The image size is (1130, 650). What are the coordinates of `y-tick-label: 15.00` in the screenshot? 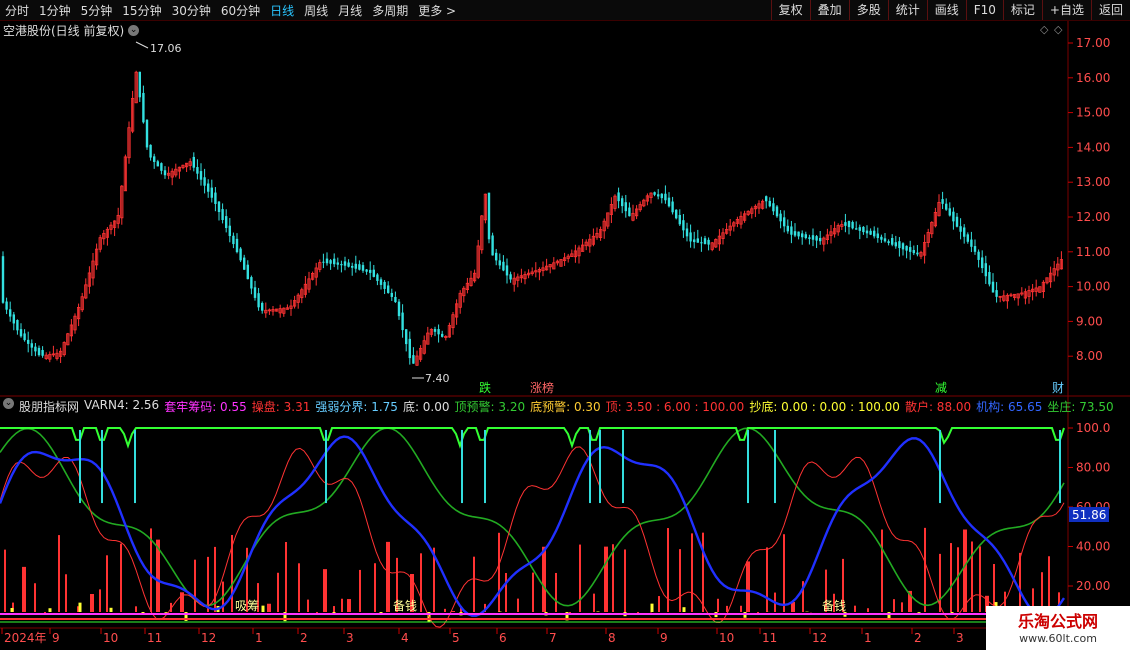 It's located at (1093, 113).